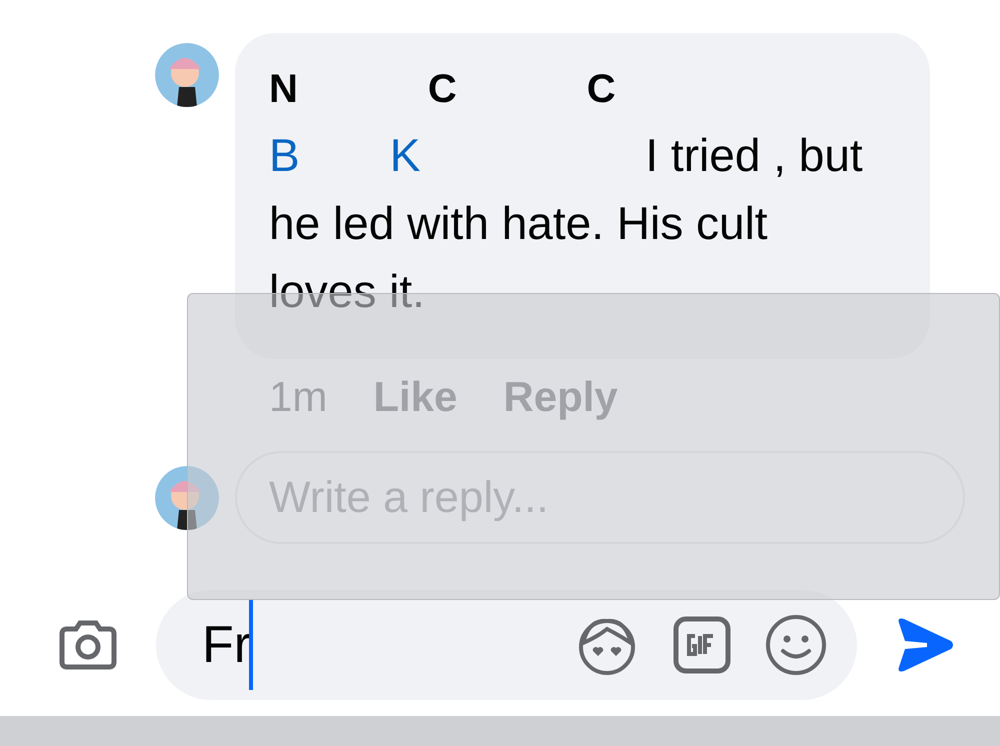 The image size is (1000, 746). I want to click on mention-link: B, so click(284, 155).